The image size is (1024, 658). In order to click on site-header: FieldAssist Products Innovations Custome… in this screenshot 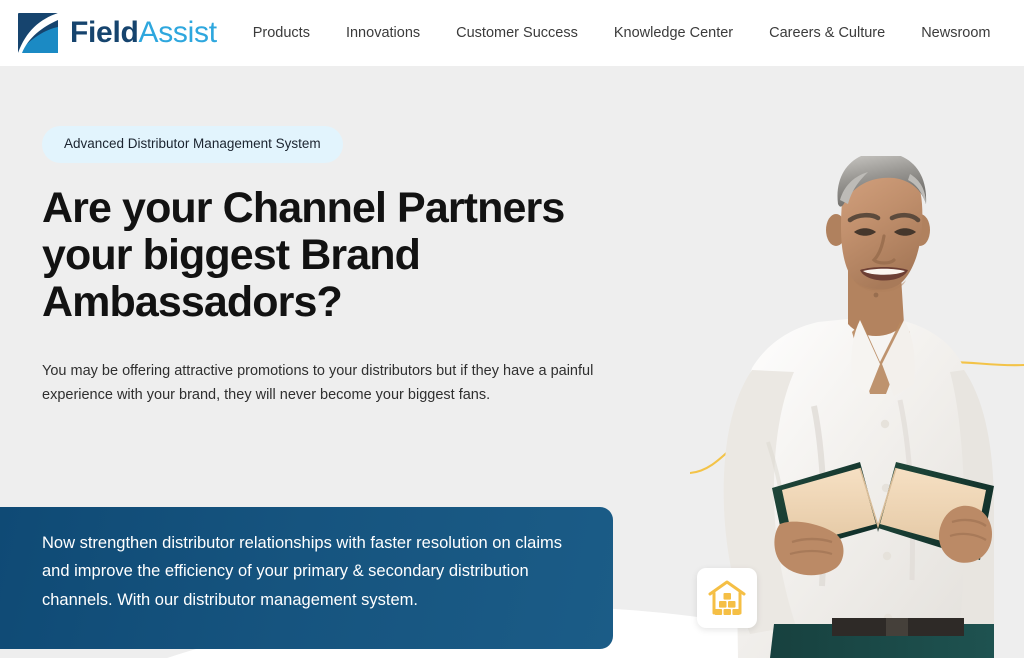, I will do `click(512, 33)`.